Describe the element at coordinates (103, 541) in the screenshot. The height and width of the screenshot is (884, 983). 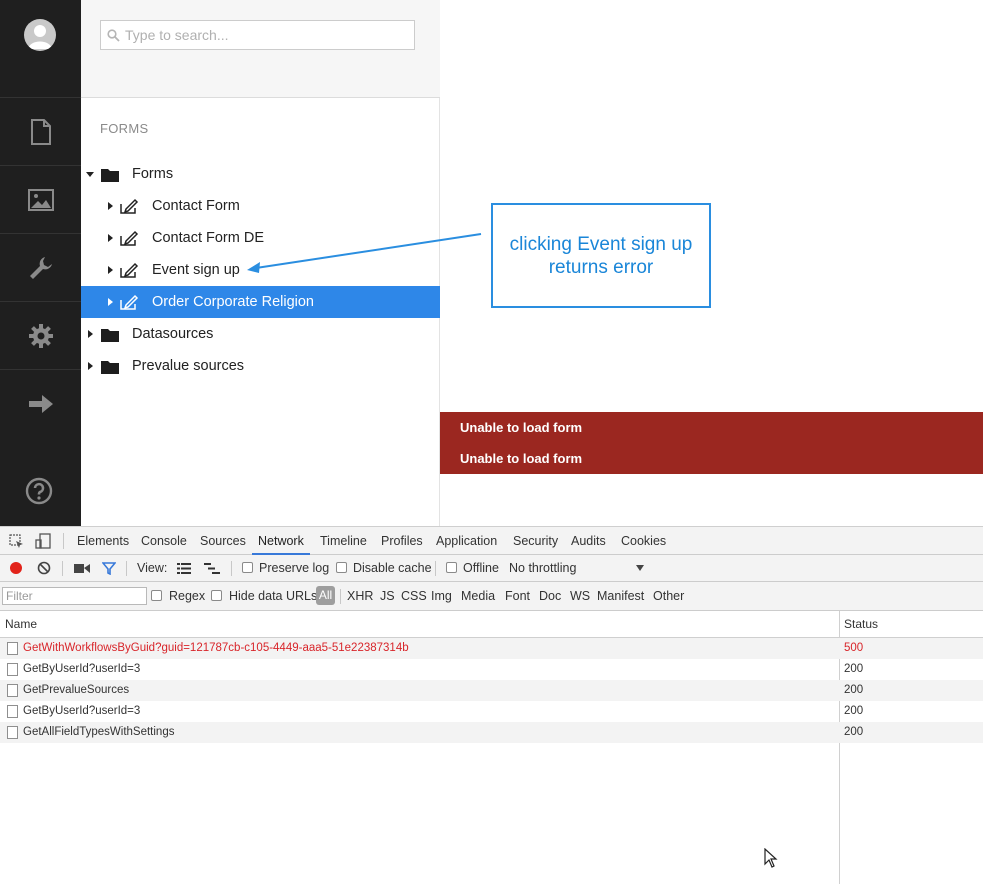
I see `tab-elements: Elements` at that location.